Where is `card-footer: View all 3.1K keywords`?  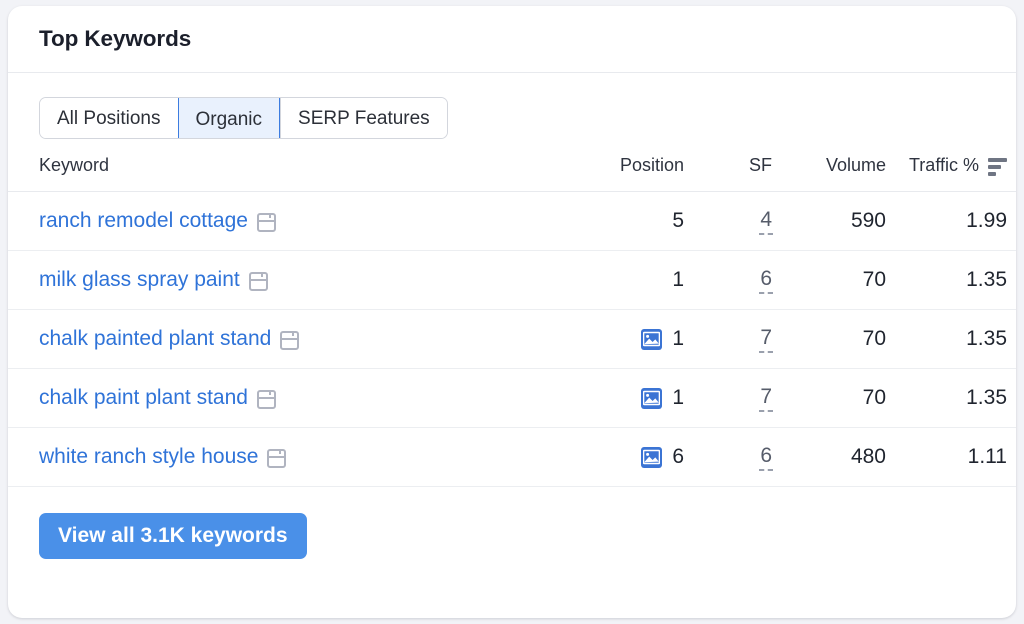
card-footer: View all 3.1K keywords is located at coordinates (512, 523).